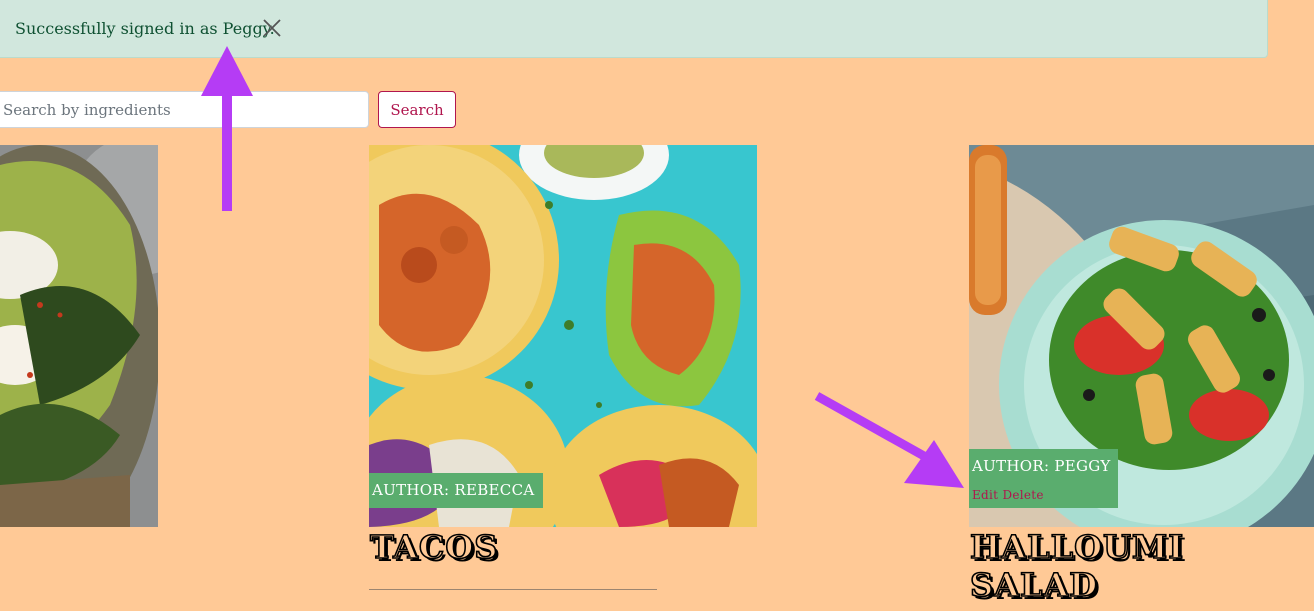 Image resolution: width=1314 pixels, height=611 pixels. I want to click on divider, so click(513, 589).